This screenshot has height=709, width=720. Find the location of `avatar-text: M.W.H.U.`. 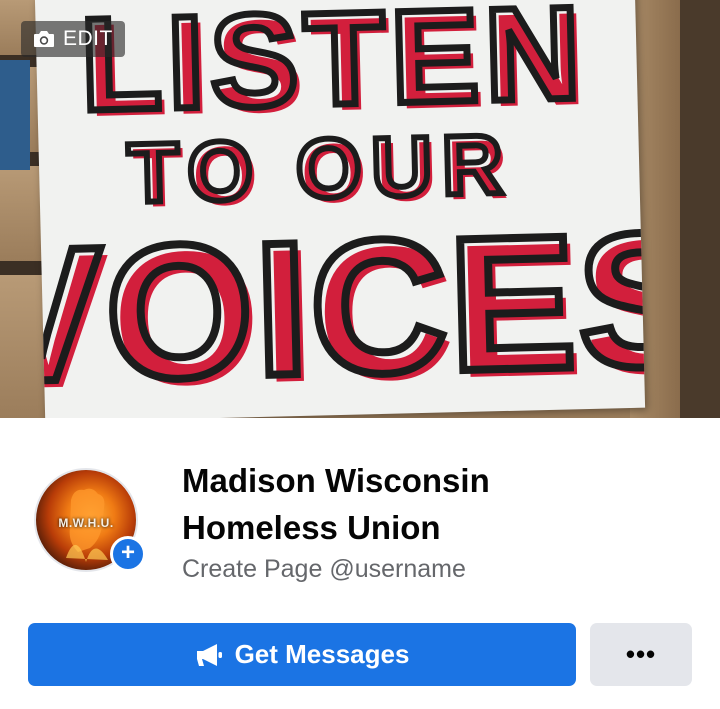

avatar-text: M.W.H.U. is located at coordinates (86, 523).